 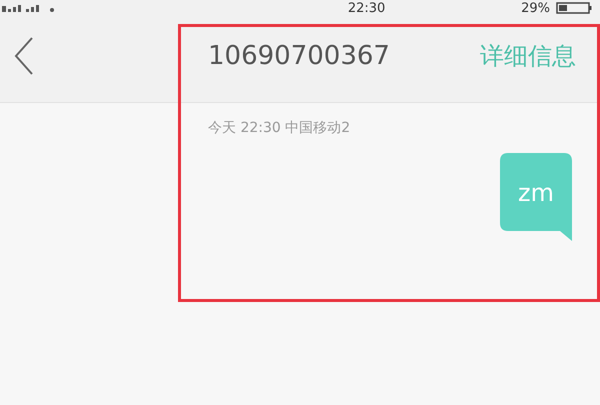 What do you see at coordinates (299, 56) in the screenshot?
I see `contact-number: 10690700367` at bounding box center [299, 56].